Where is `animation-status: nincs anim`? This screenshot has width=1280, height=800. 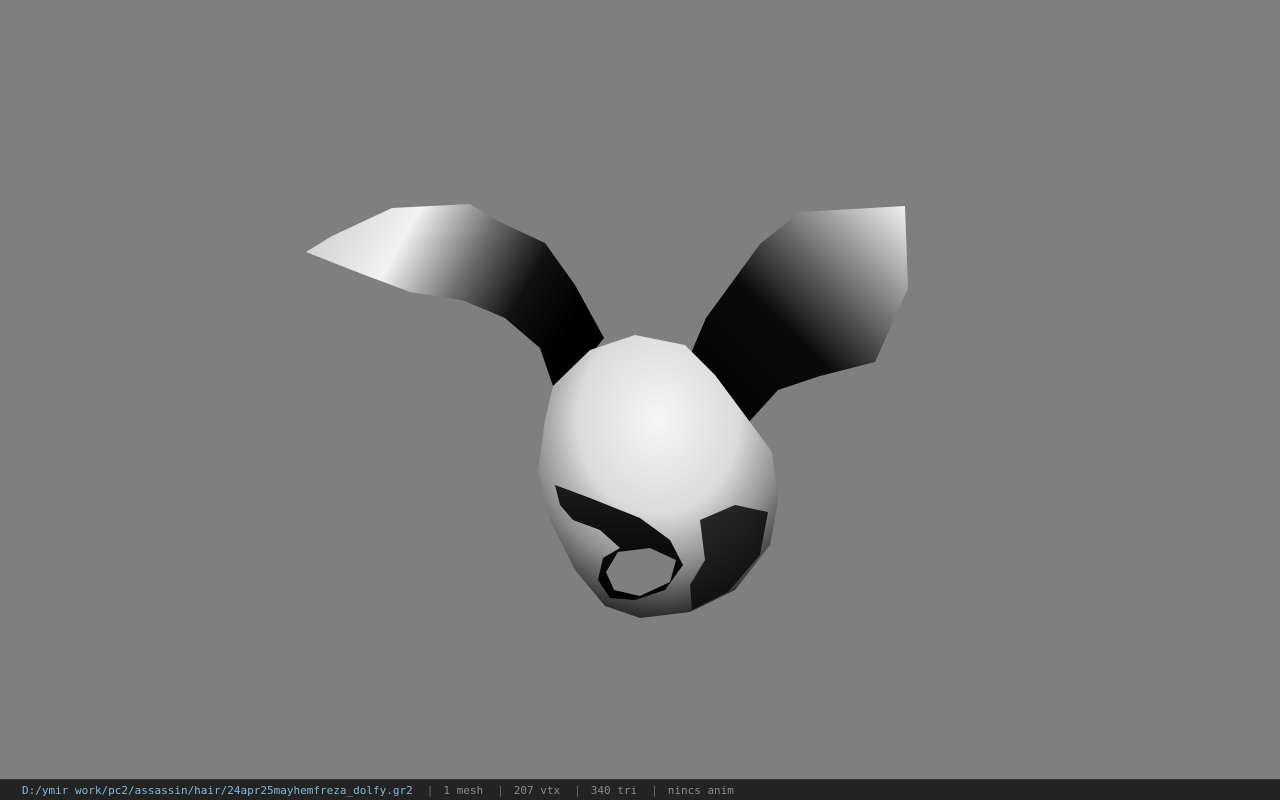
animation-status: nincs anim is located at coordinates (700, 790).